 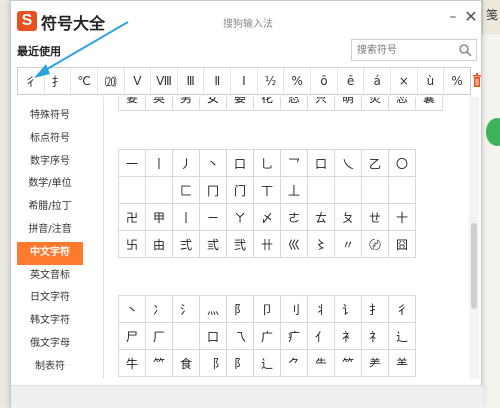 What do you see at coordinates (267, 244) in the screenshot?
I see `symbol-cell: 卄` at bounding box center [267, 244].